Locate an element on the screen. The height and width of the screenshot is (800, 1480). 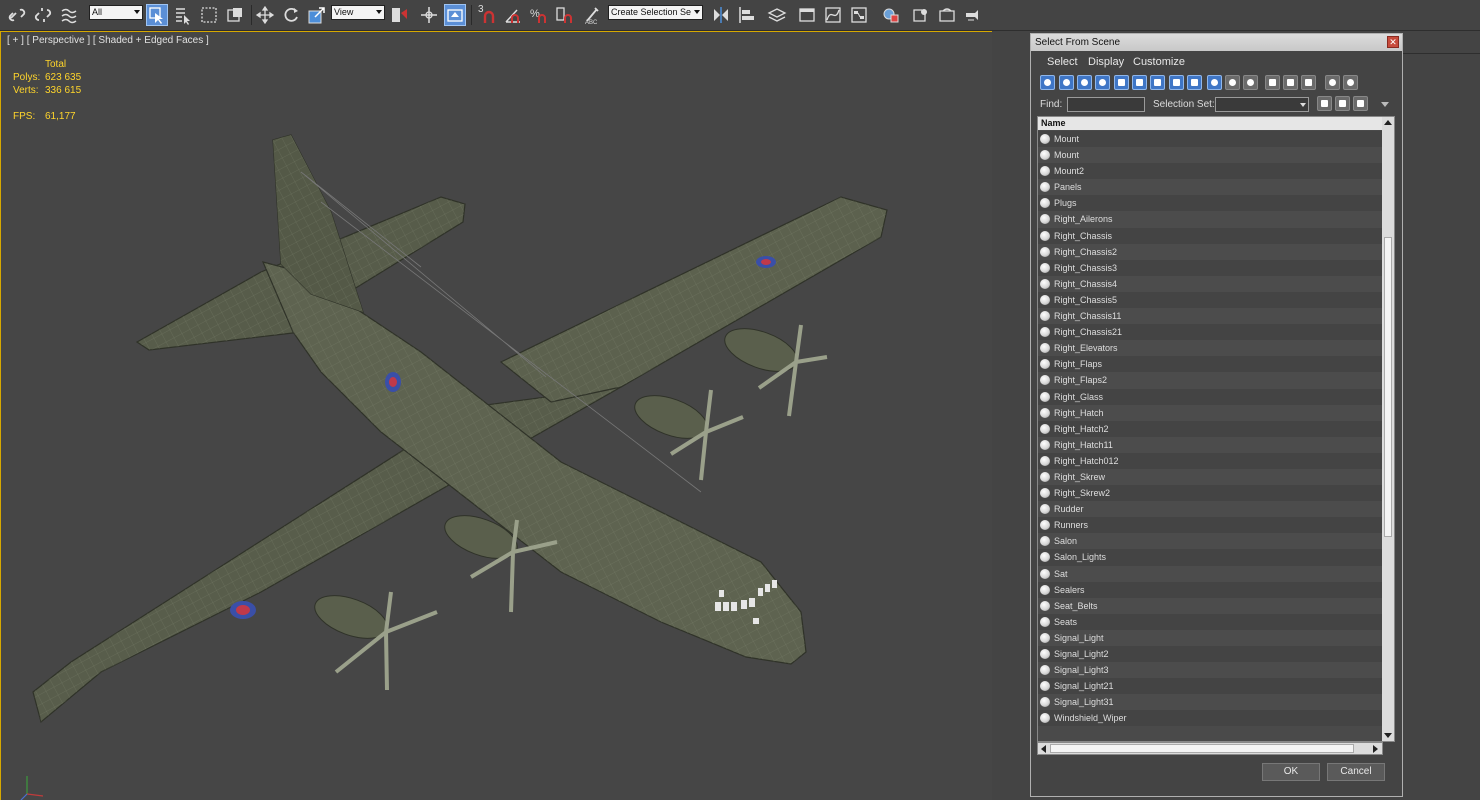
select-object-icon is located at coordinates (157, 15).